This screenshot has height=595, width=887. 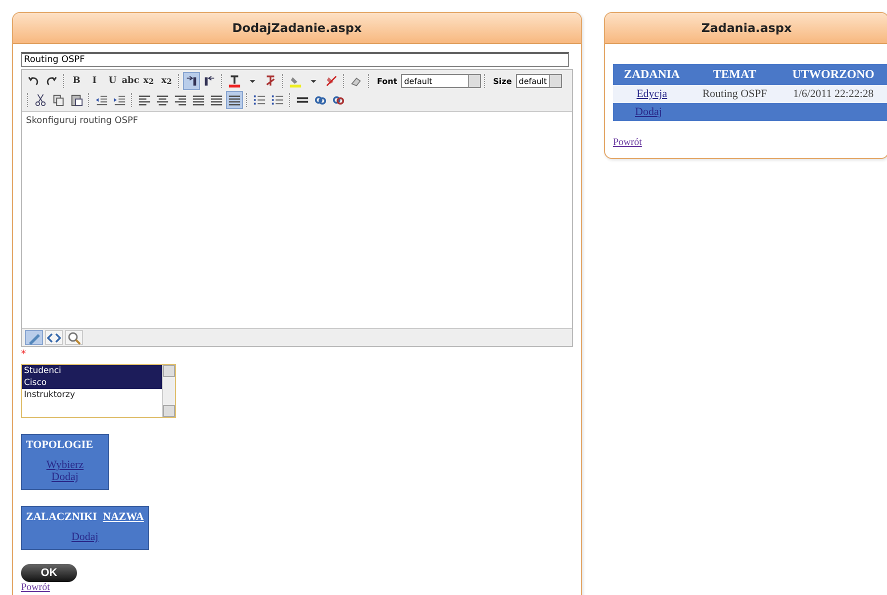 I want to click on subject-field: Routing OSPF, so click(x=295, y=59).